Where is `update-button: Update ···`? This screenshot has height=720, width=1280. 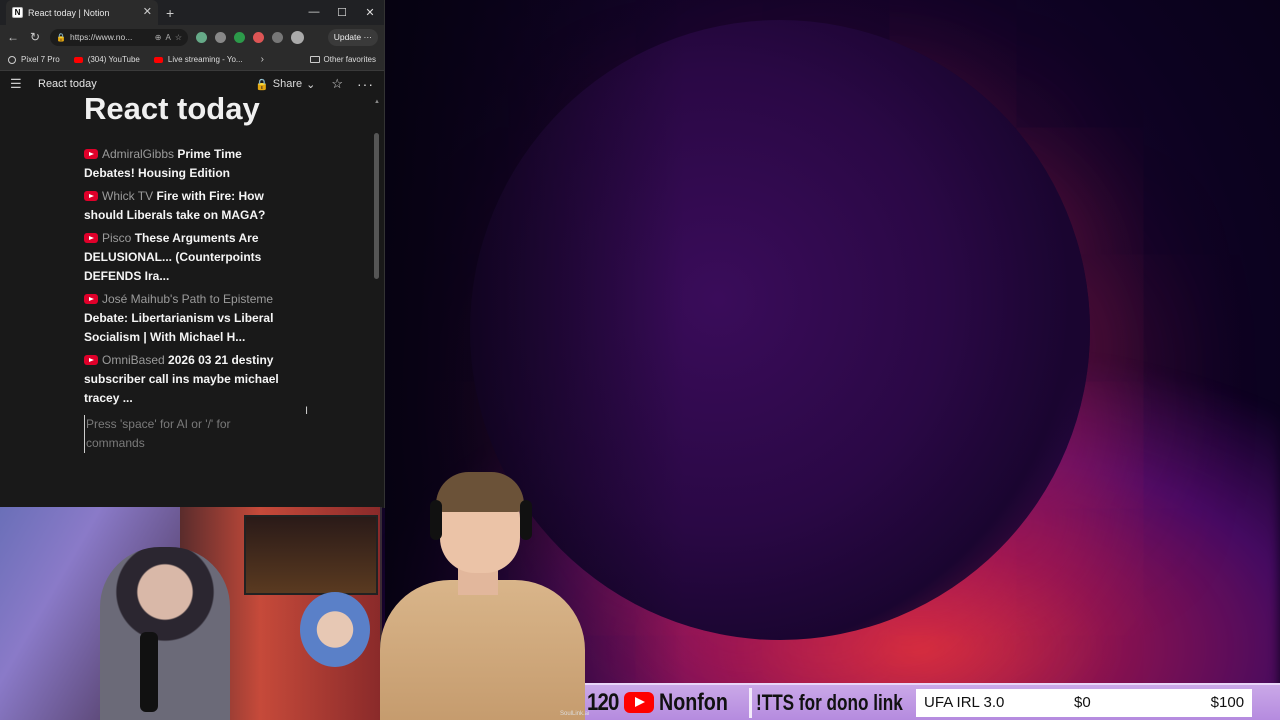
update-button: Update ··· is located at coordinates (352, 37).